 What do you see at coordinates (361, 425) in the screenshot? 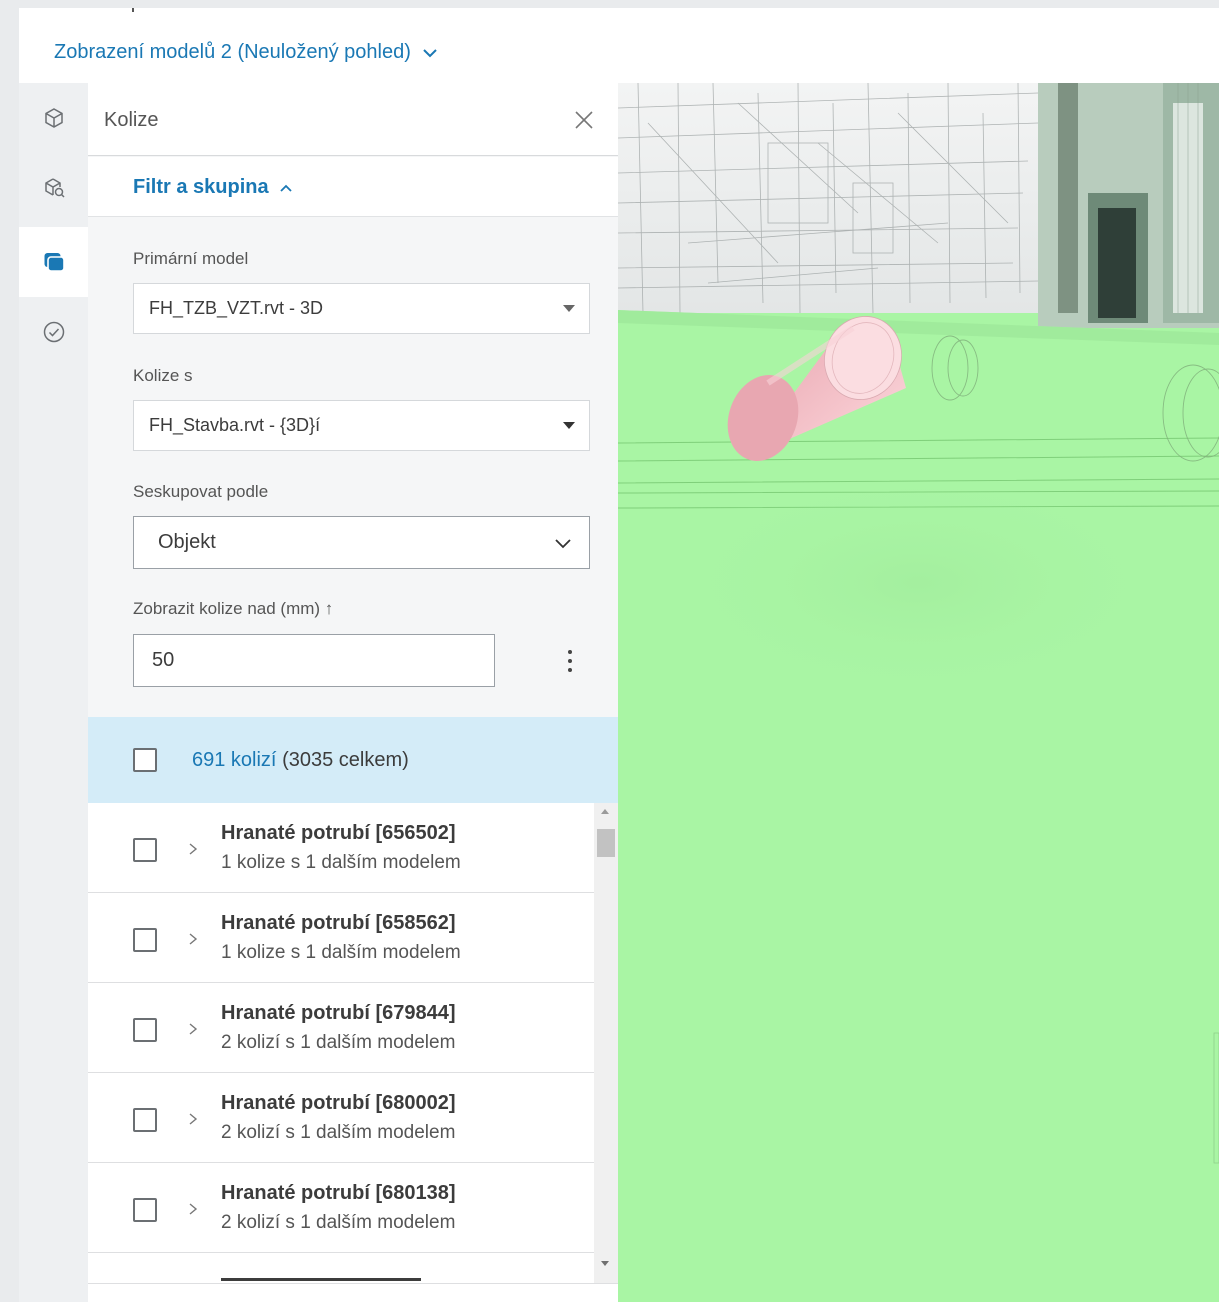
I see `clash-with-select: FH_Stavba.rvt - {3D}í` at bounding box center [361, 425].